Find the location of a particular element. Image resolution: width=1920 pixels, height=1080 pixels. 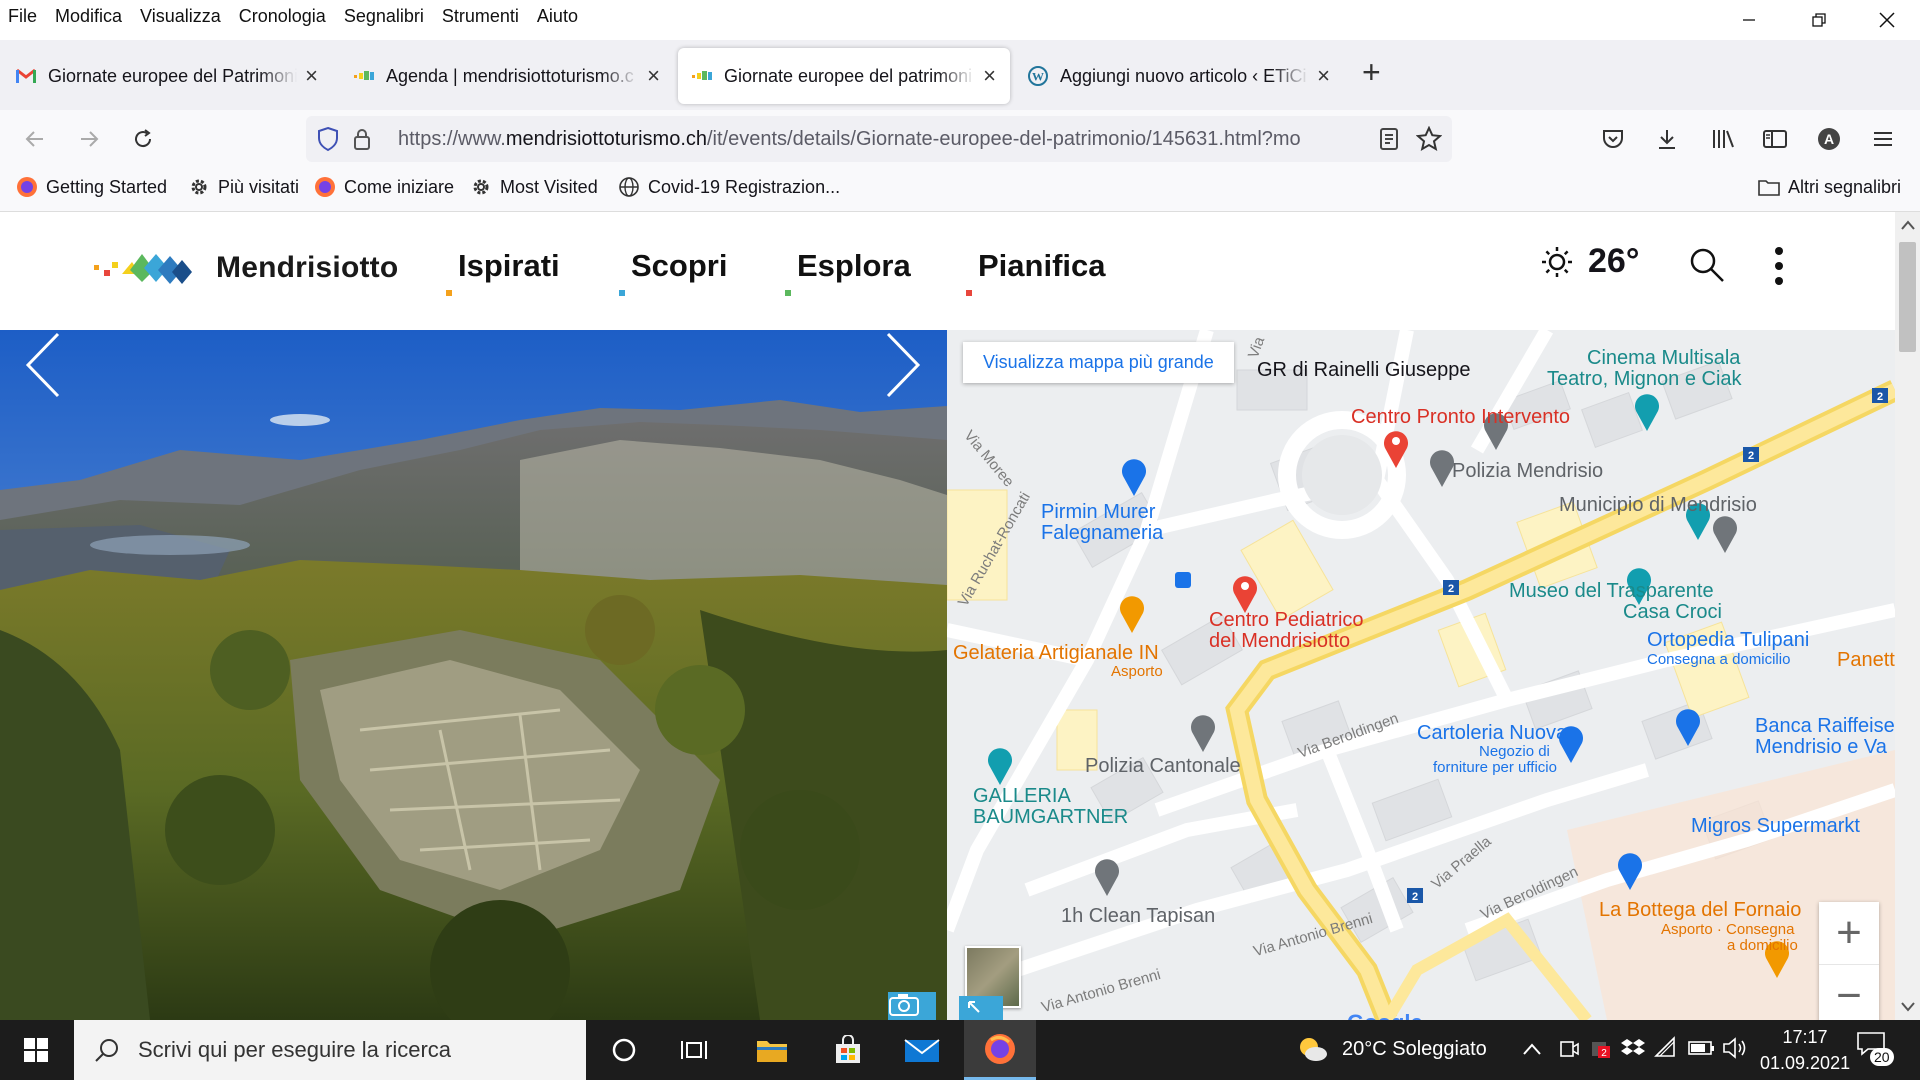

scroll-up-icon is located at coordinates (1908, 225).